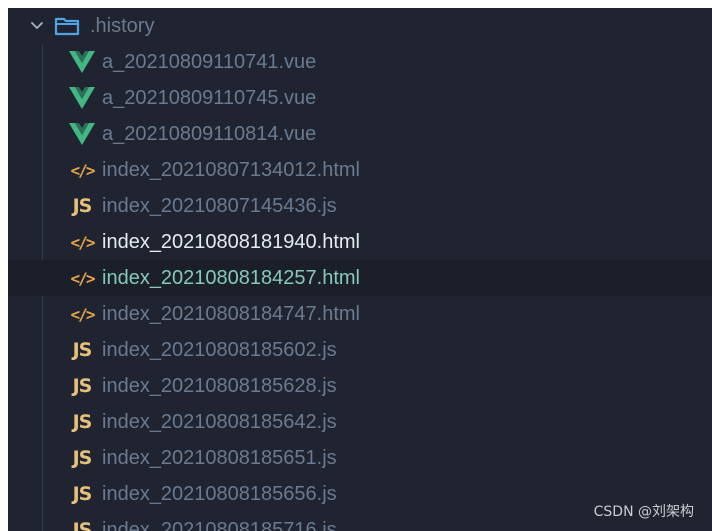  What do you see at coordinates (643, 512) in the screenshot?
I see `watermark: CSDN @刘架构` at bounding box center [643, 512].